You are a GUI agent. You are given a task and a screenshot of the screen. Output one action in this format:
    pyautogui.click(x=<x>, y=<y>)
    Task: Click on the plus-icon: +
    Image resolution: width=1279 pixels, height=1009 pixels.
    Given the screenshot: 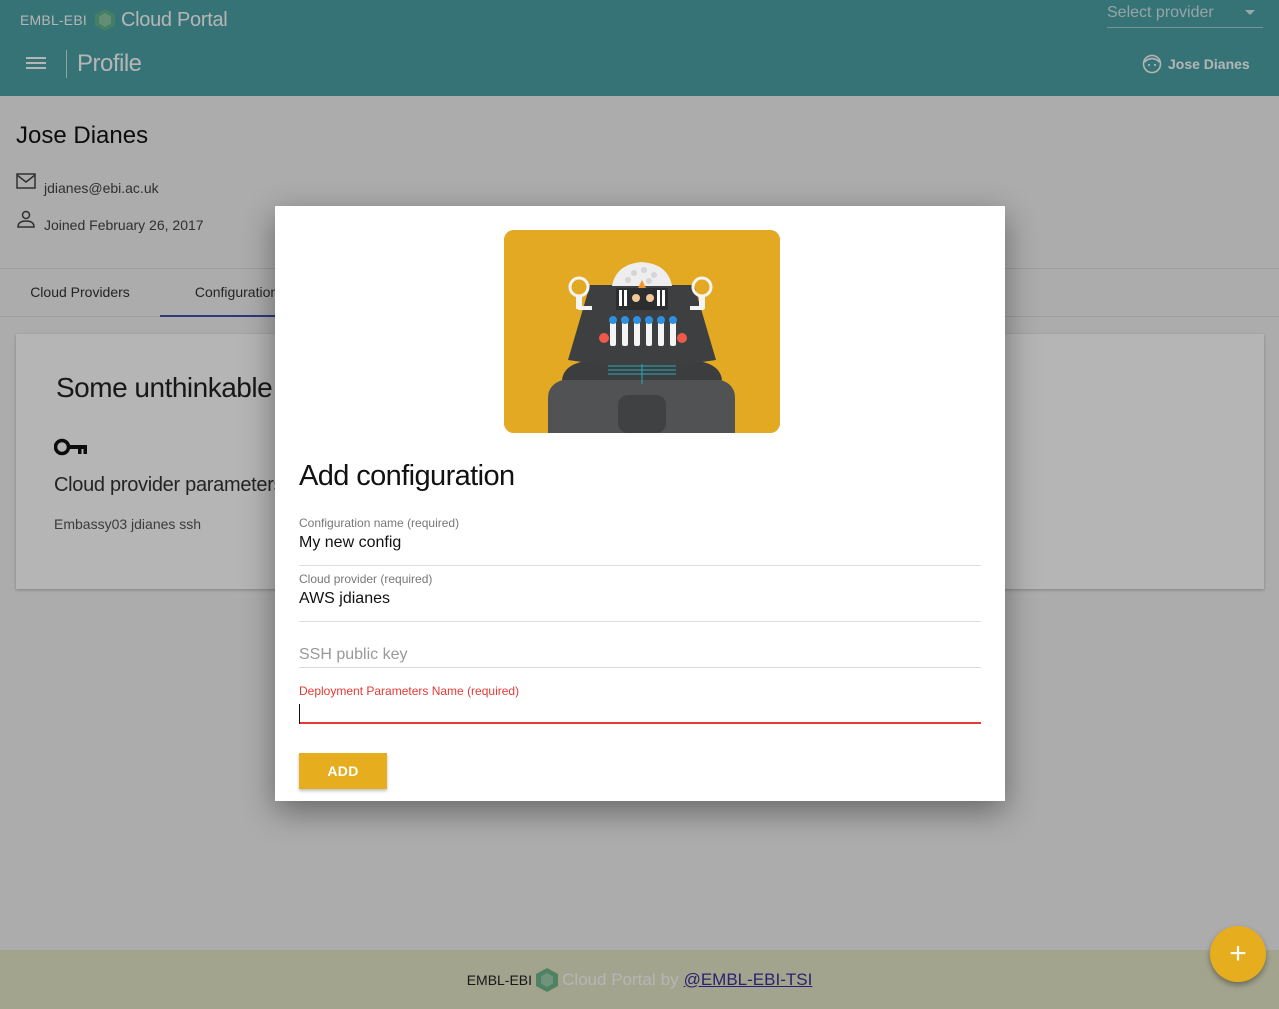 What is the action you would take?
    pyautogui.click(x=1238, y=953)
    